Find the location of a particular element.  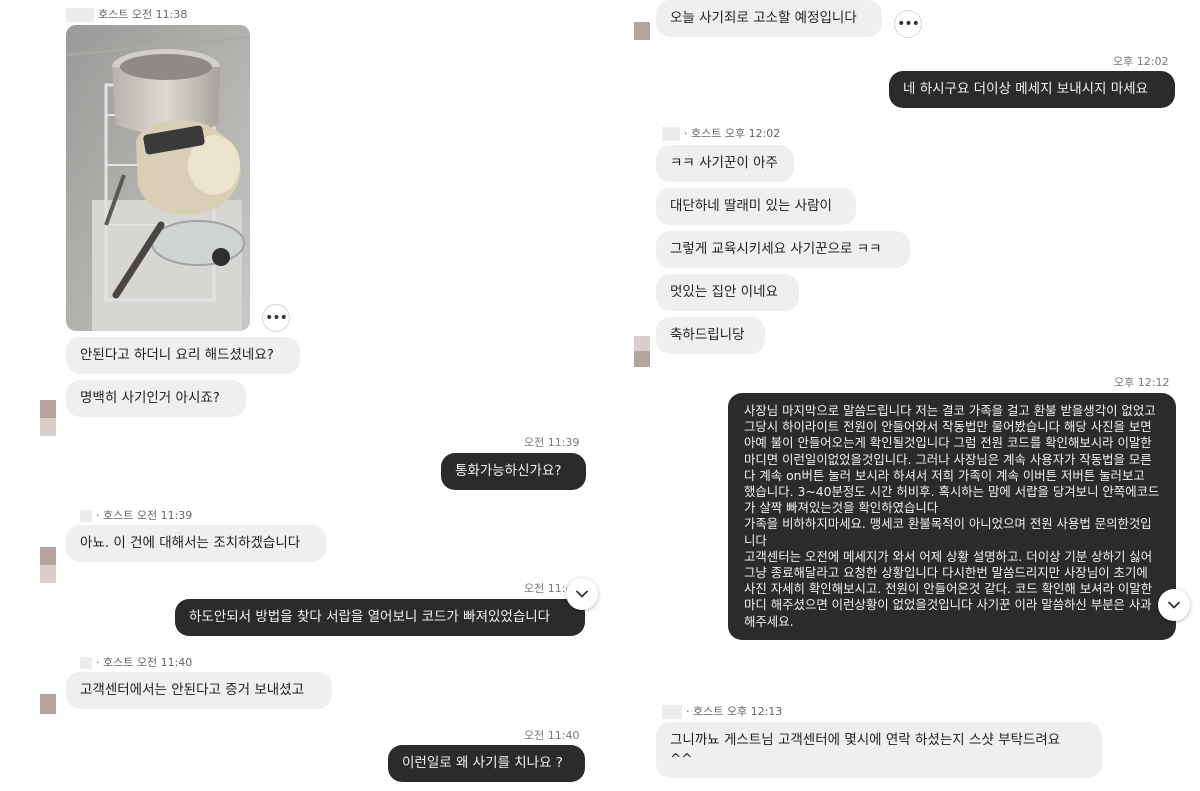

dish-rack-photo-image is located at coordinates (158, 178).